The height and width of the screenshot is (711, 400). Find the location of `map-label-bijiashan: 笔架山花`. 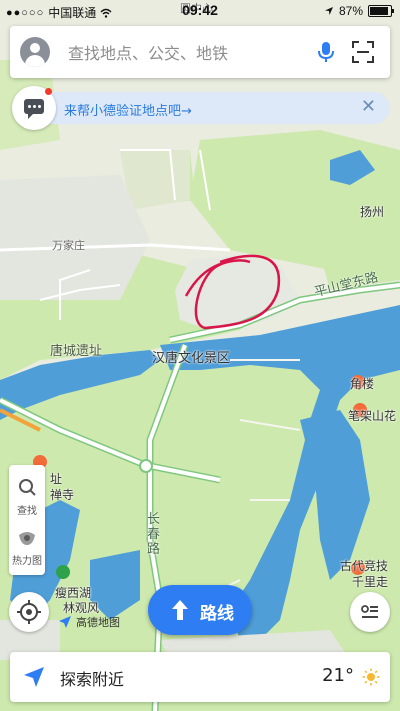

map-label-bijiashan: 笔架山花 is located at coordinates (372, 416).